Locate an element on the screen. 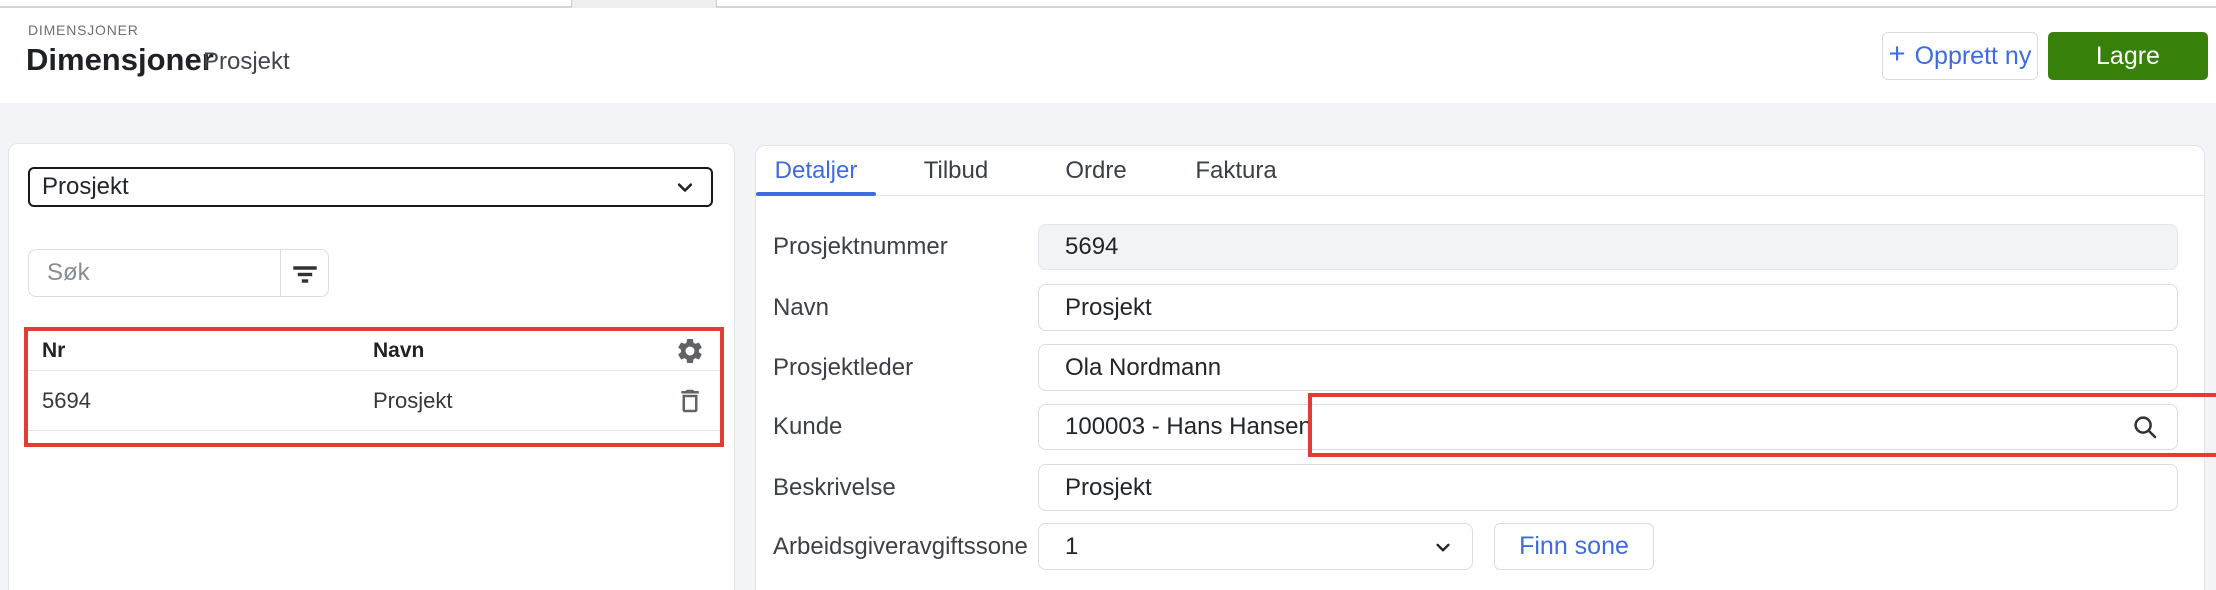 The width and height of the screenshot is (2216, 590). delete-row-button is located at coordinates (690, 401).